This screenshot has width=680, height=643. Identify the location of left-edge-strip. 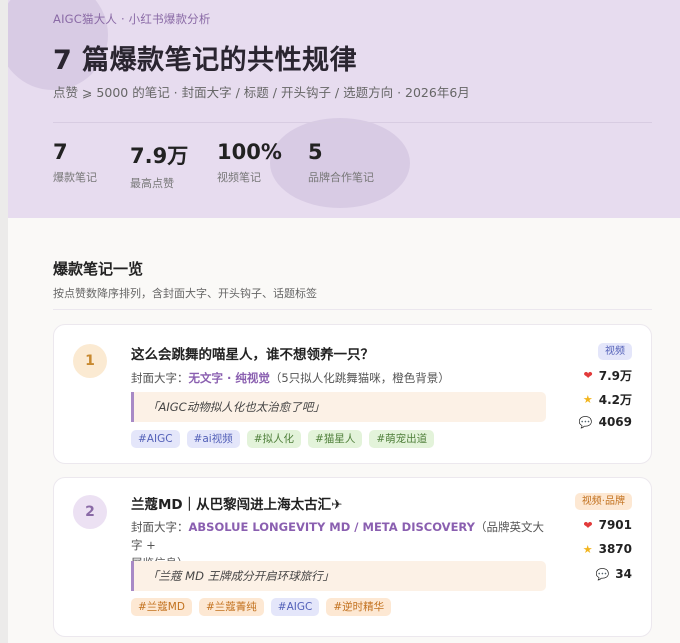
(4, 321).